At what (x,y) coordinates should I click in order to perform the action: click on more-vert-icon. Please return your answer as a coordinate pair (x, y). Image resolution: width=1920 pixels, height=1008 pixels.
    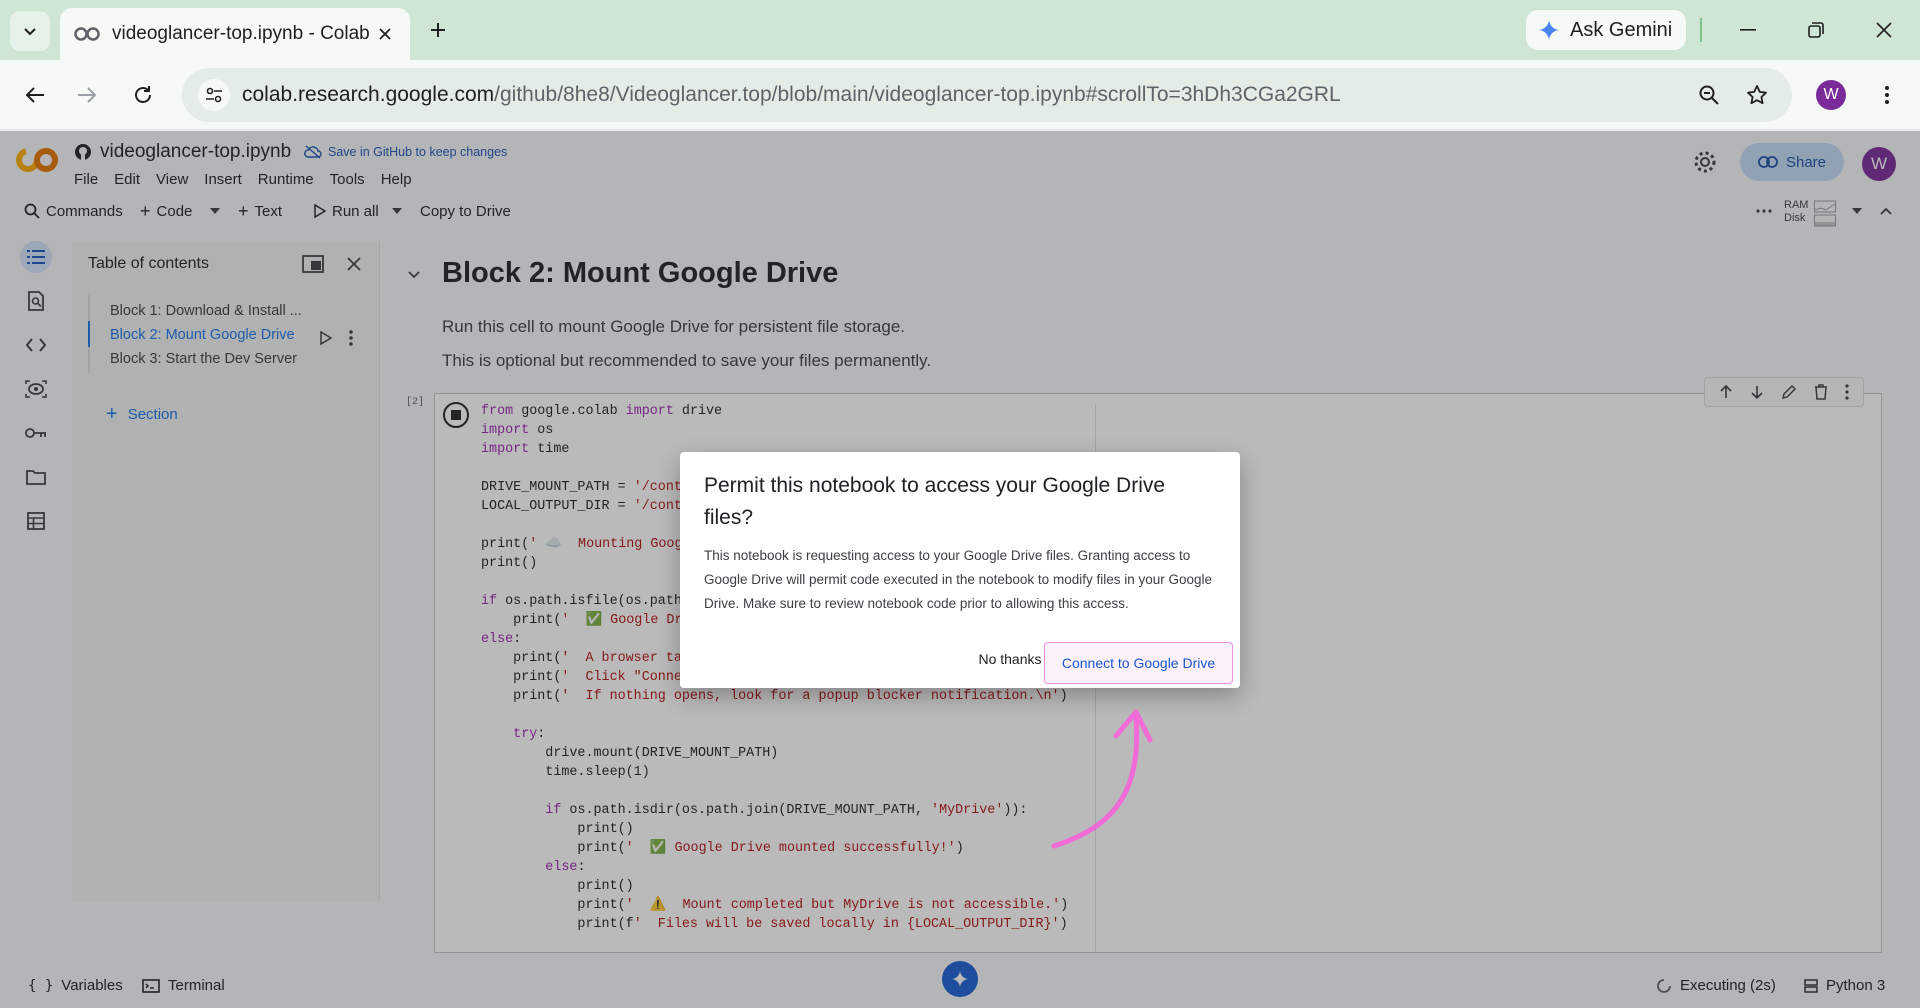
    Looking at the image, I should click on (1887, 95).